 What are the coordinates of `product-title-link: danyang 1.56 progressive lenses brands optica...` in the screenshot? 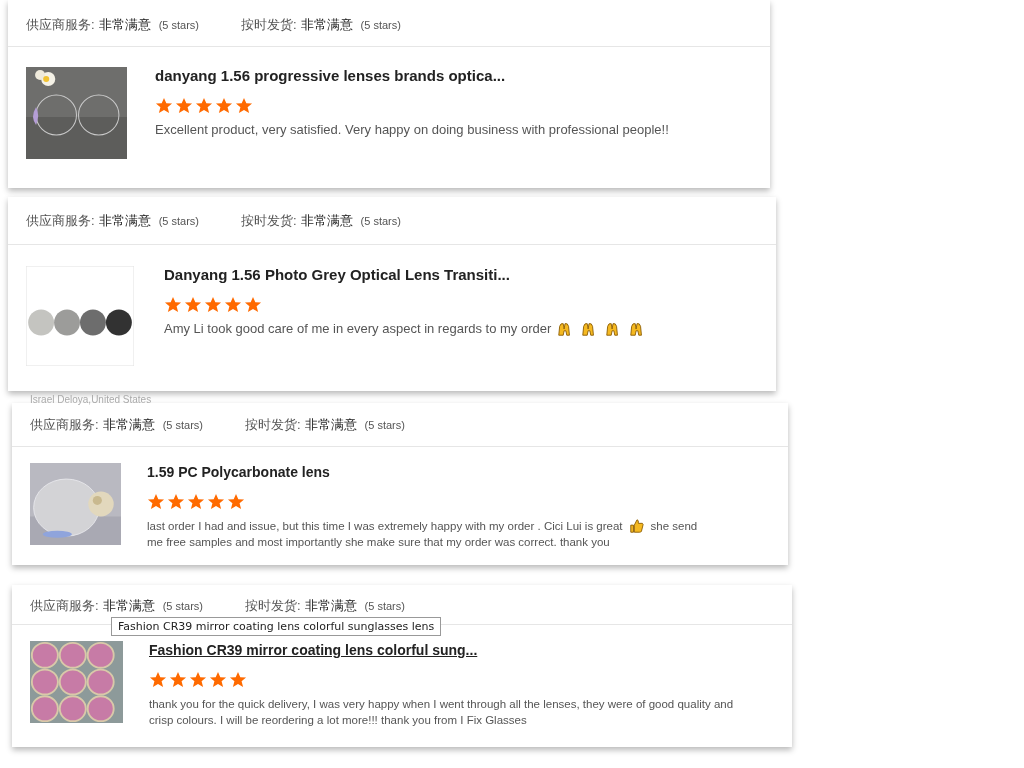 It's located at (330, 75).